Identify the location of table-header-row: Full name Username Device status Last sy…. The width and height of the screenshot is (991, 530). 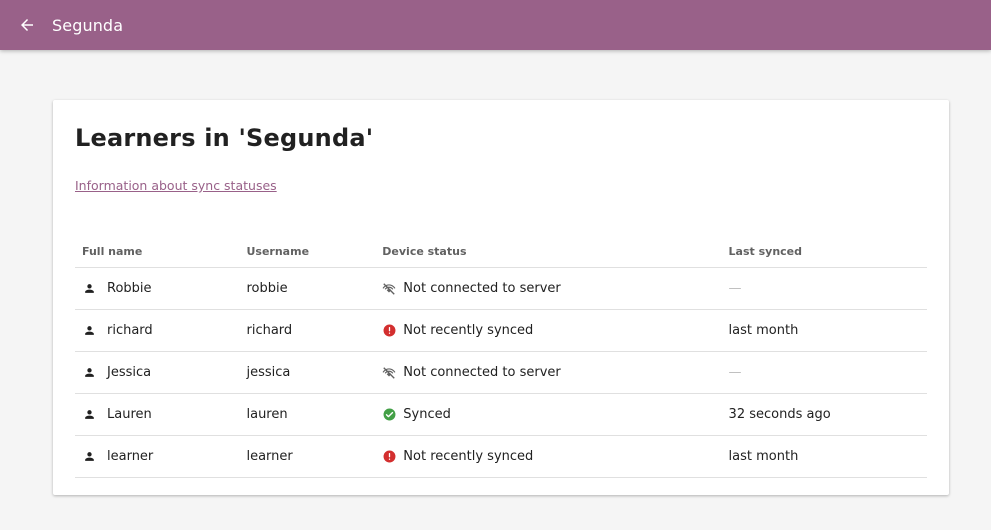
(501, 252).